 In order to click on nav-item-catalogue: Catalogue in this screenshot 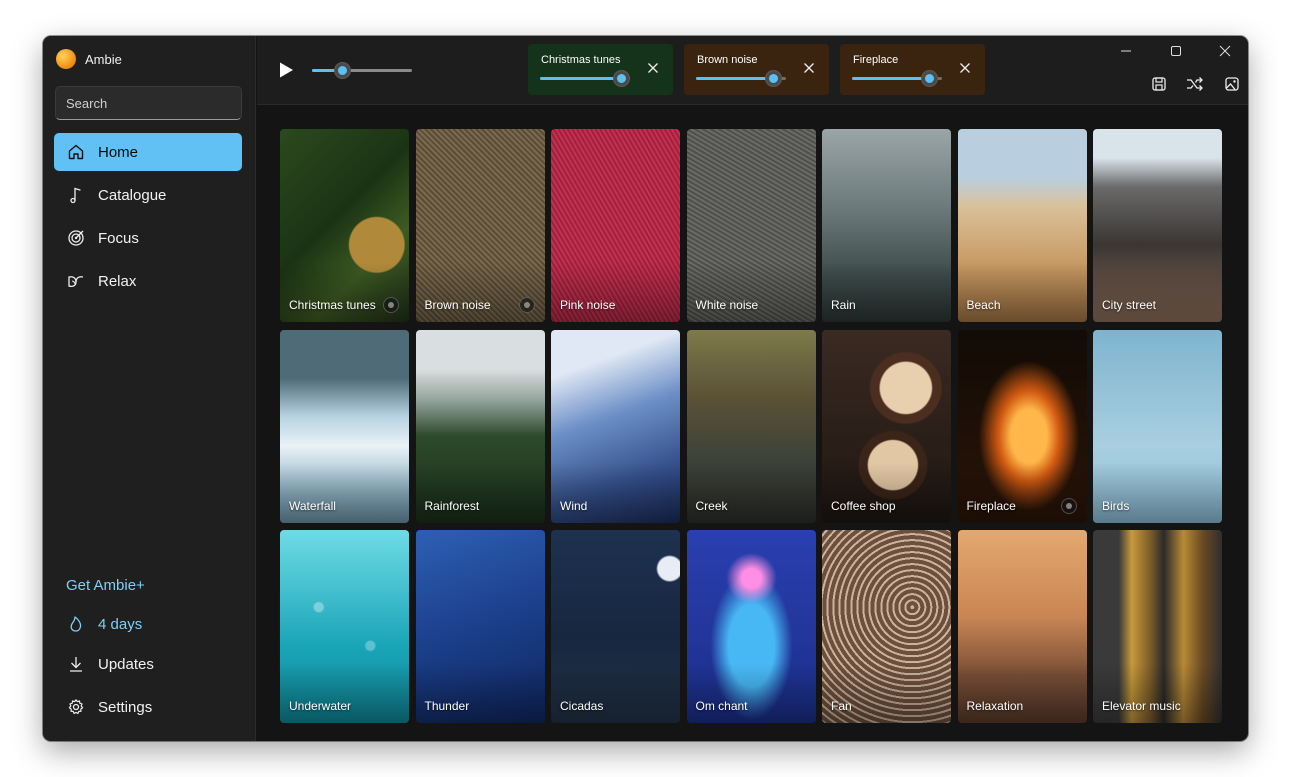, I will do `click(148, 195)`.